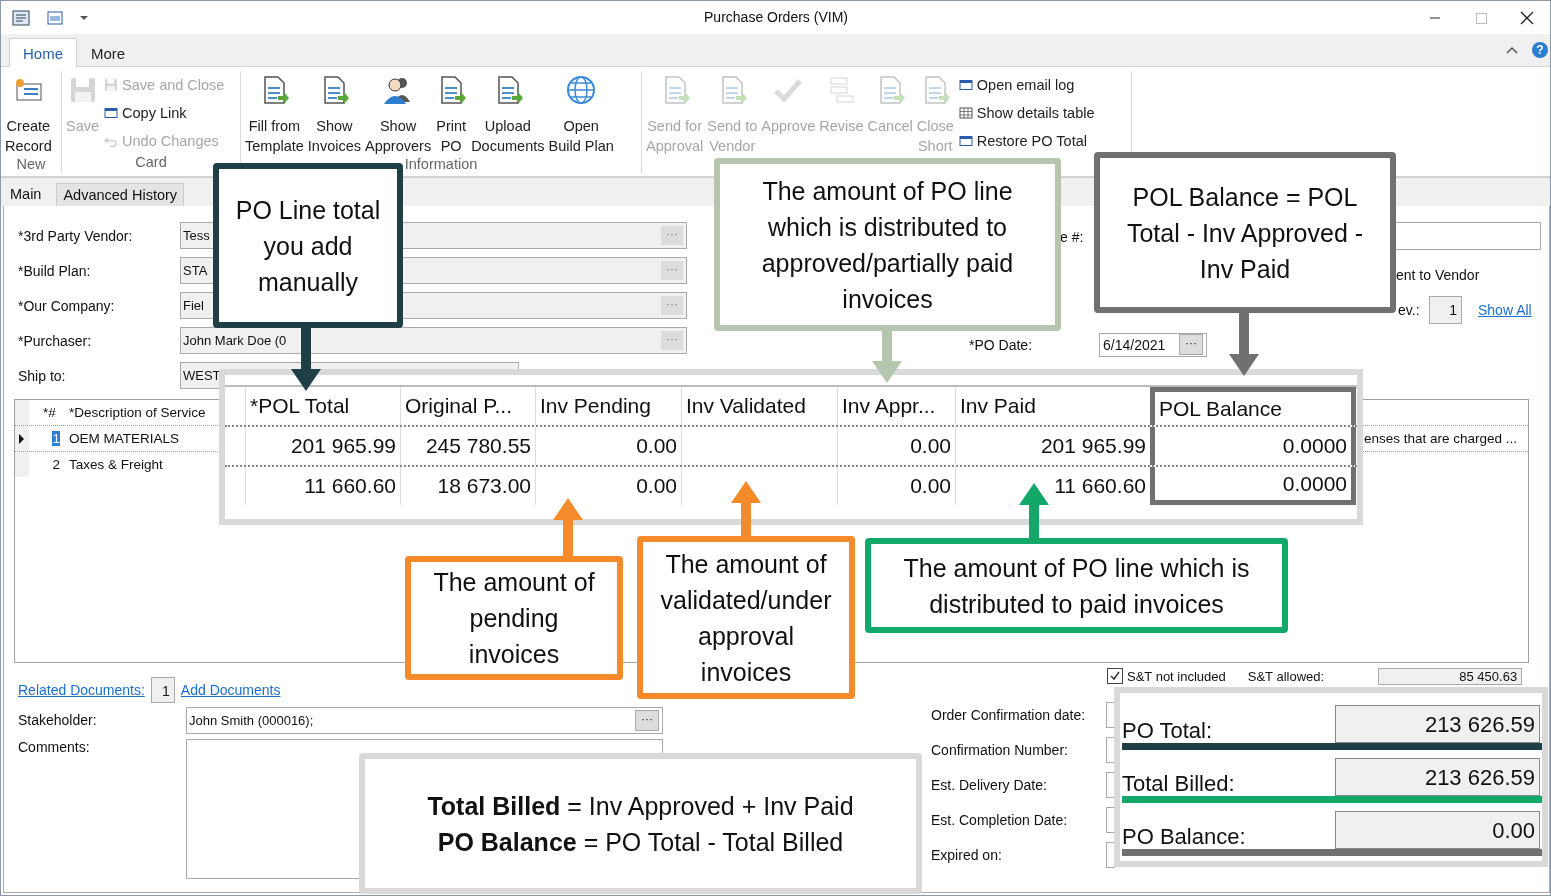  I want to click on checkbox-label: S&T not included, so click(1176, 676).